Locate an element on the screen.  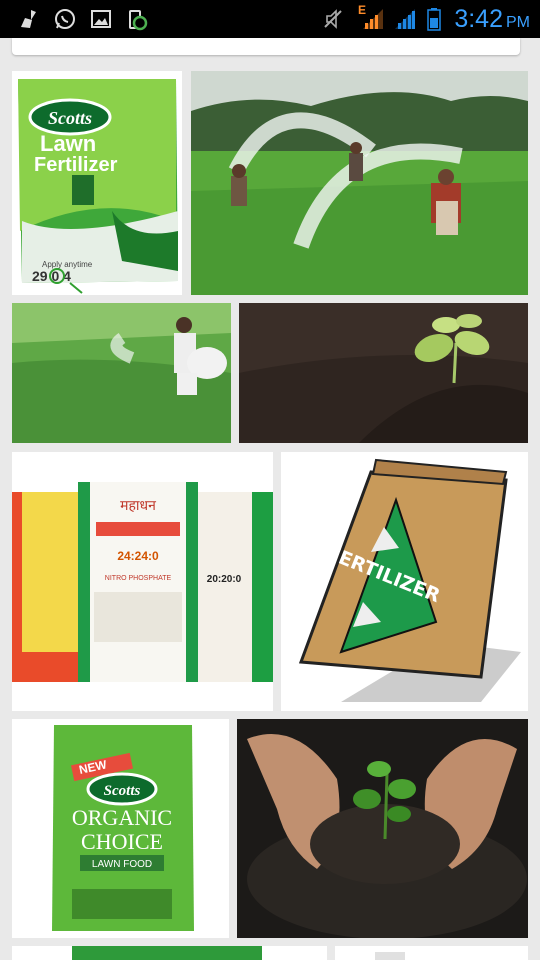
image-result: महाधन 24:24:0 NITRO PHOSPHATE 20:20:0 is located at coordinates (142, 581).